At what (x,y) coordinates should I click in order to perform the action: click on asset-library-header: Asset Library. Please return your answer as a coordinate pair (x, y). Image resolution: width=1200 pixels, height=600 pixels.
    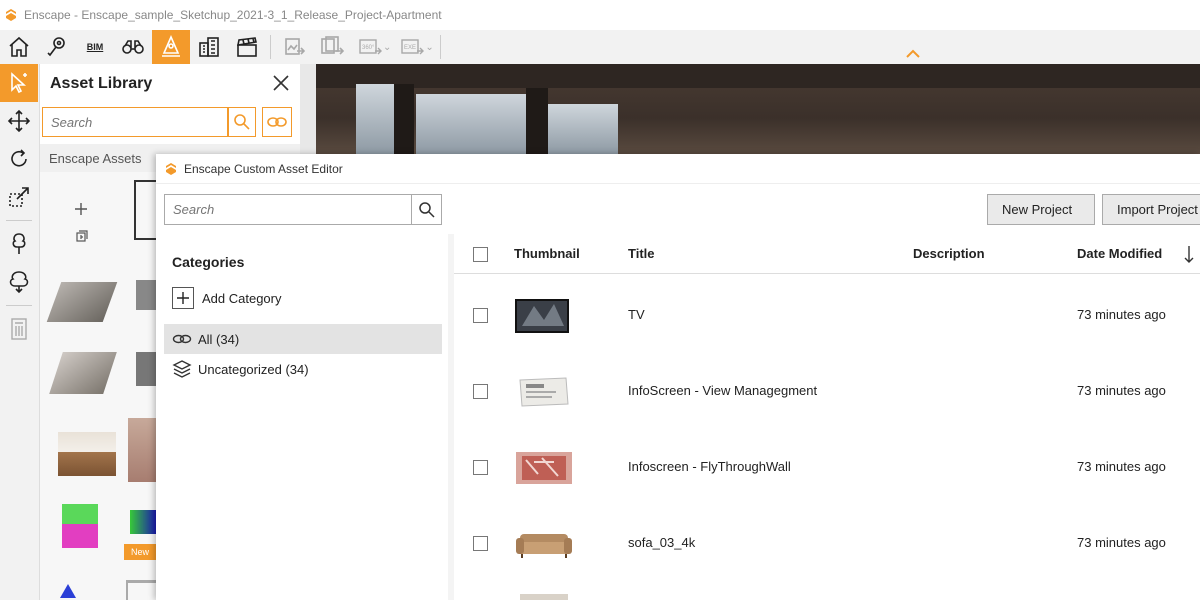
    Looking at the image, I should click on (170, 83).